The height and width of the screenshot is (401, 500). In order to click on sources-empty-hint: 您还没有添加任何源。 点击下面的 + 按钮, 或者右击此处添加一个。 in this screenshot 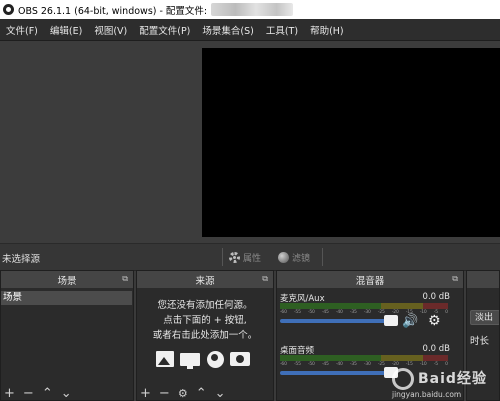, I will do `click(205, 320)`.